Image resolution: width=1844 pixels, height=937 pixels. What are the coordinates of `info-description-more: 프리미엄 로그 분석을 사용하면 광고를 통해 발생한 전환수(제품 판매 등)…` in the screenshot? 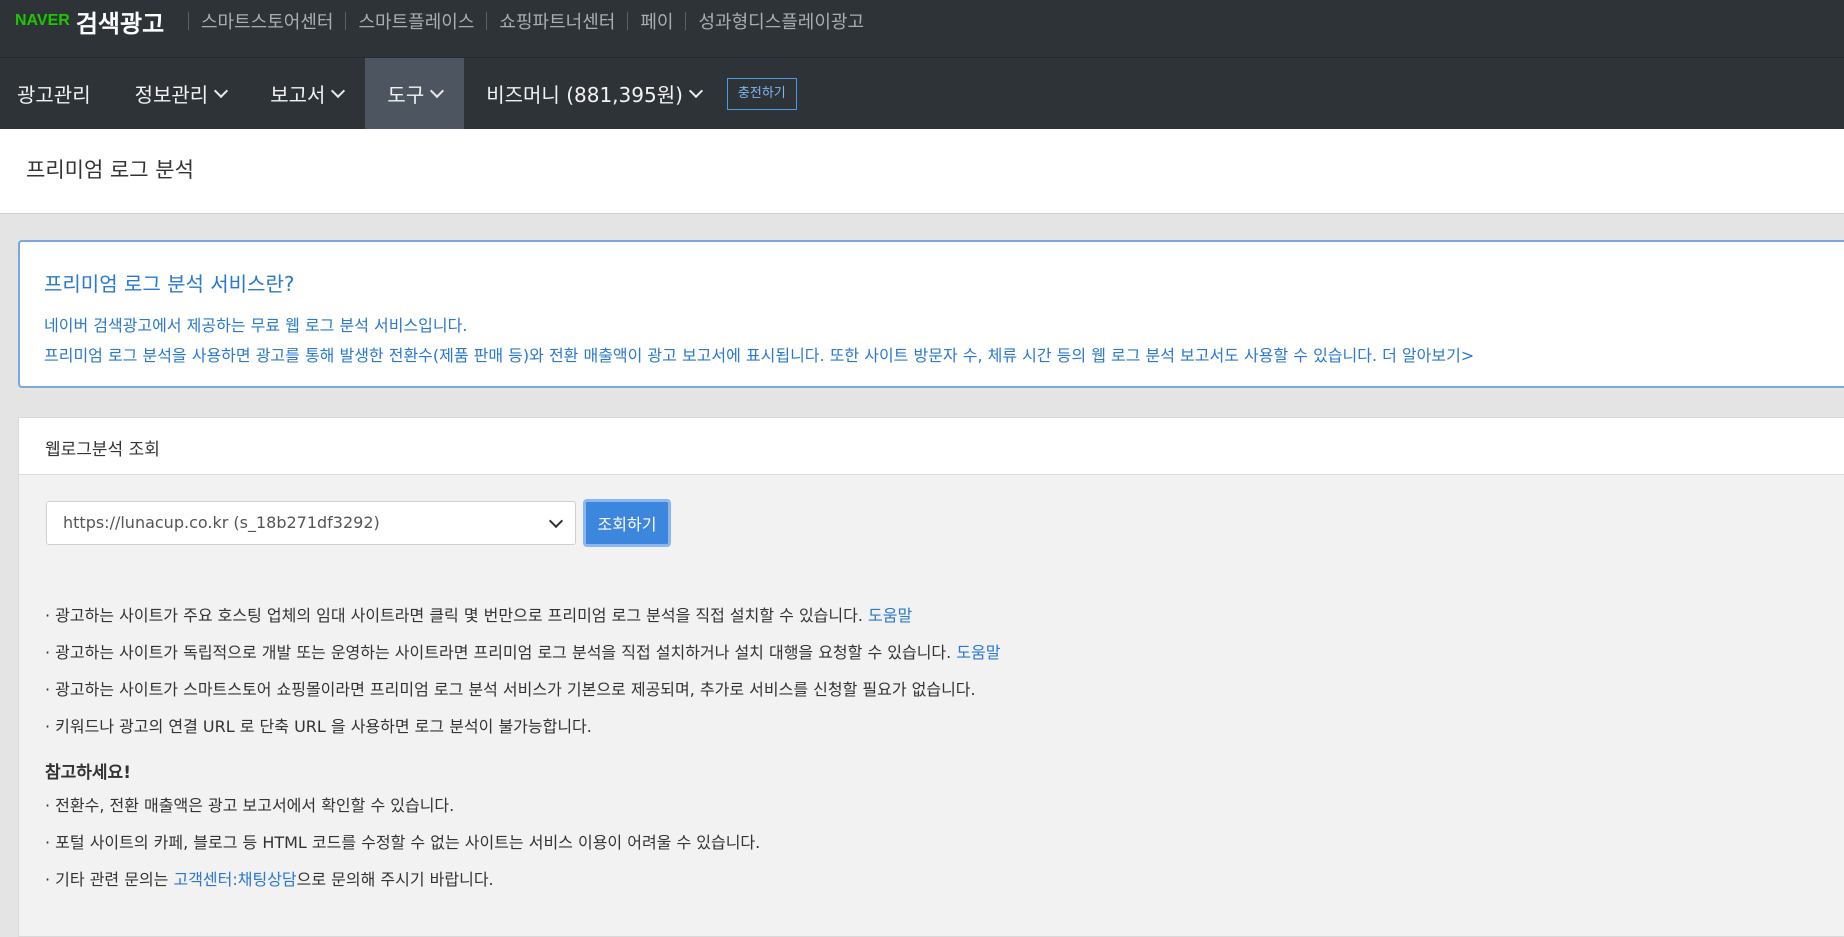 It's located at (759, 354).